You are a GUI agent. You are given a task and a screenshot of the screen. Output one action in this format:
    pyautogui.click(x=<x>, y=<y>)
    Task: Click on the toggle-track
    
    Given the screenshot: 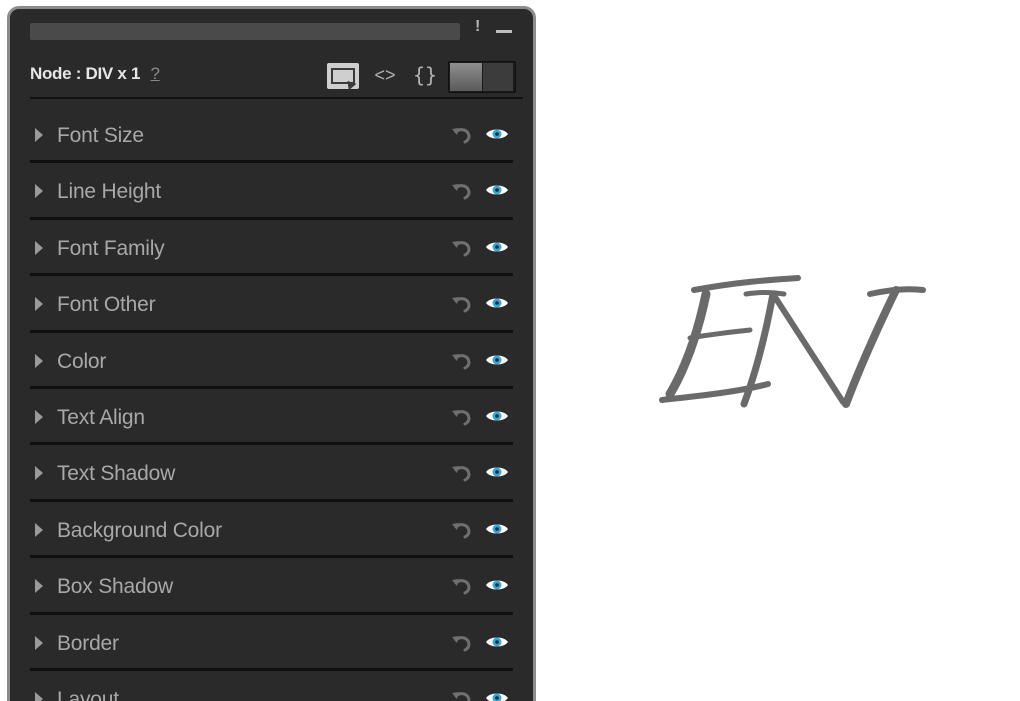 What is the action you would take?
    pyautogui.click(x=498, y=77)
    